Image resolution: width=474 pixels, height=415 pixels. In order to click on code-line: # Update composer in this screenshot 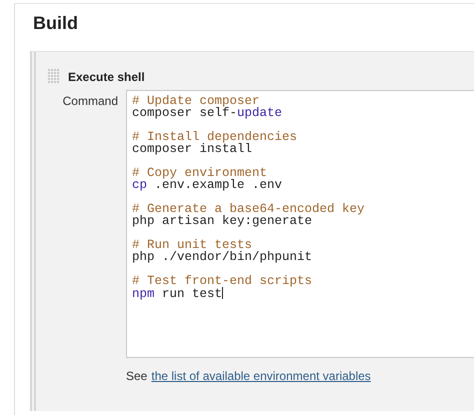, I will do `click(196, 101)`.